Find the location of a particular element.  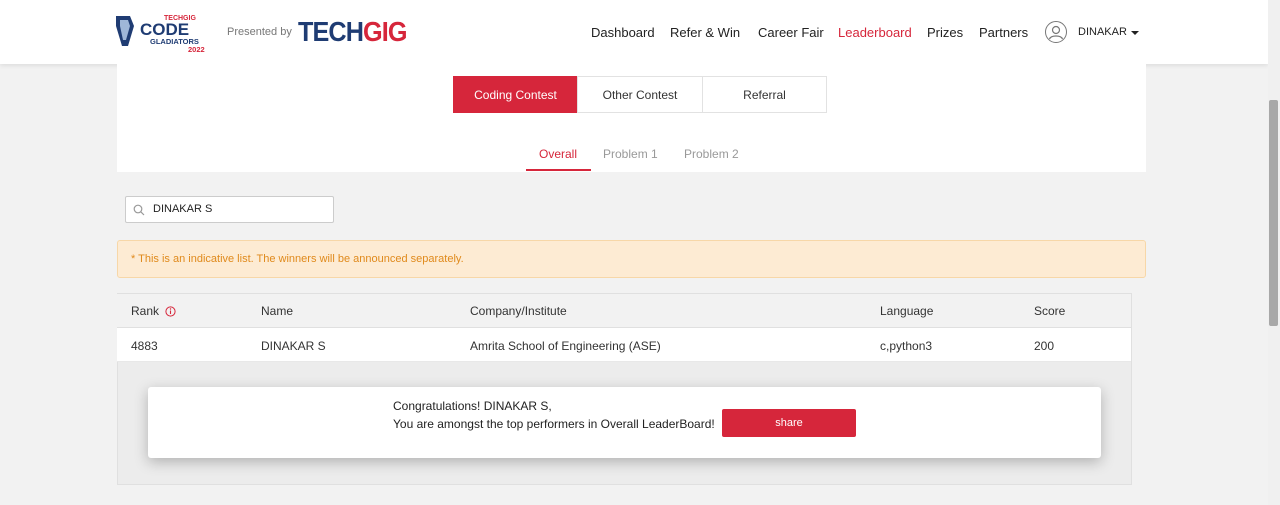

code-gladiators-logo: TECHGIG CODE GLADIATORS 2022 is located at coordinates (164, 33).